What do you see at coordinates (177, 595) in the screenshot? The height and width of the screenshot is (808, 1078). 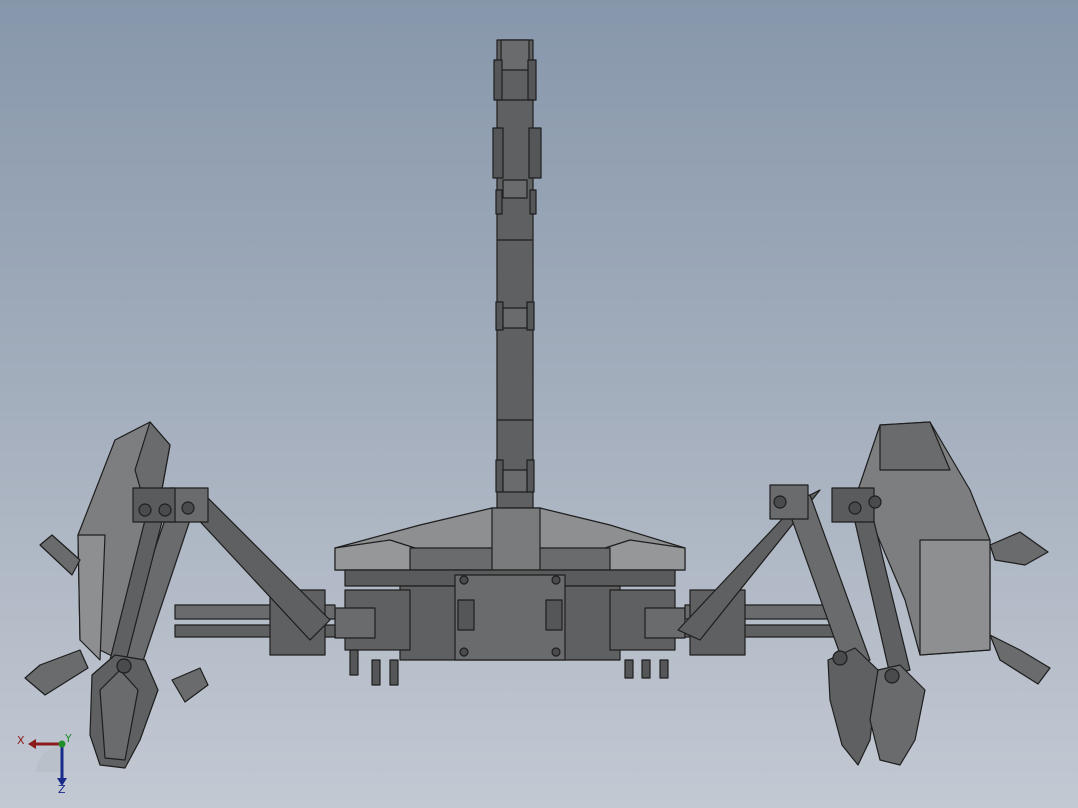 I see `left-leg-assembly` at bounding box center [177, 595].